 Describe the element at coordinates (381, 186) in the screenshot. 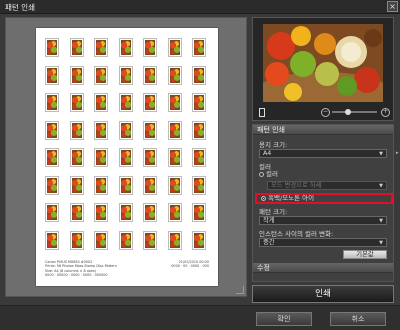

I see `chevron-down-icon: ▼` at that location.